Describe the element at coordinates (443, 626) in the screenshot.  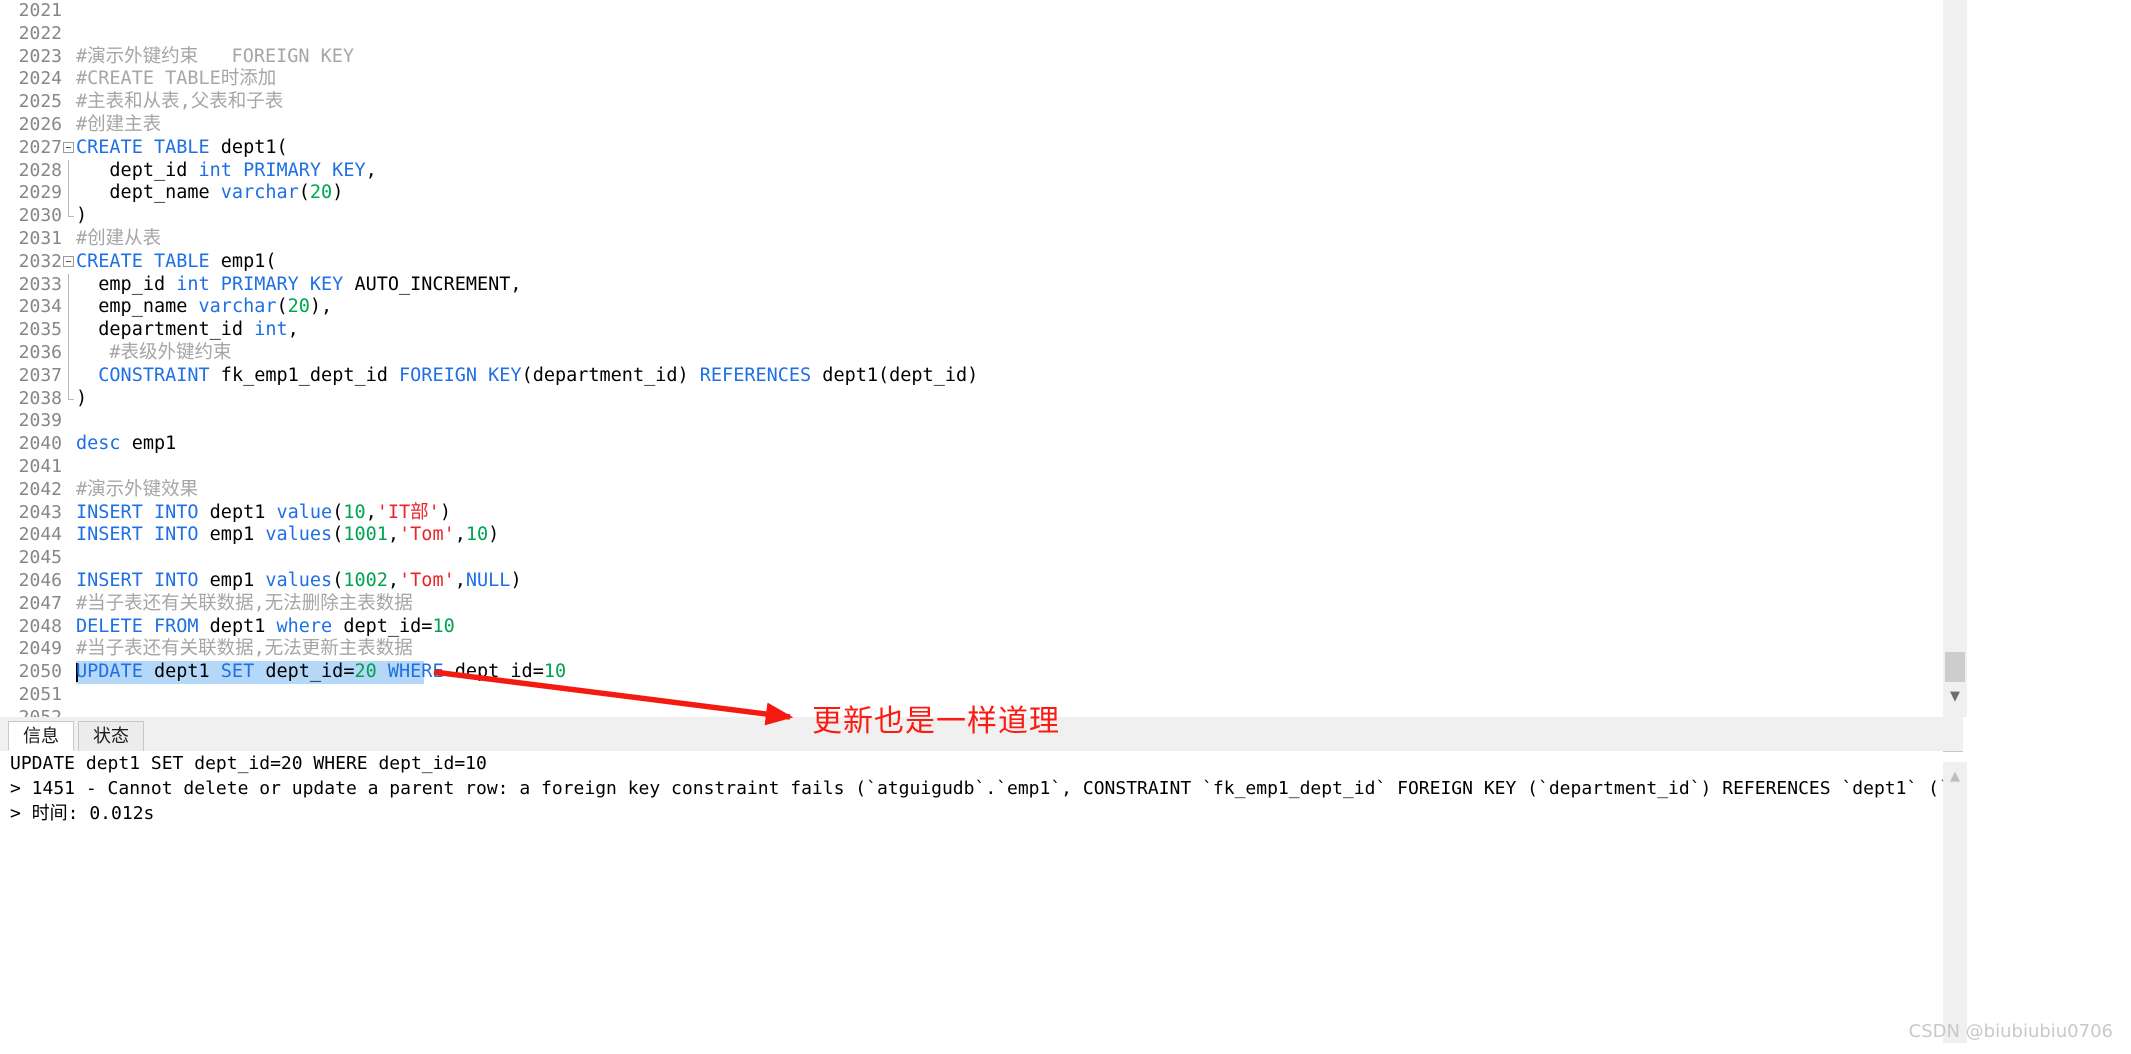
I see `token-num: 10` at that location.